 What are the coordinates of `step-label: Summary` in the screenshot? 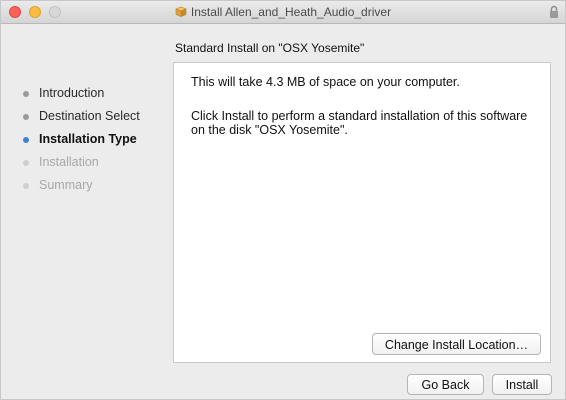 It's located at (66, 185).